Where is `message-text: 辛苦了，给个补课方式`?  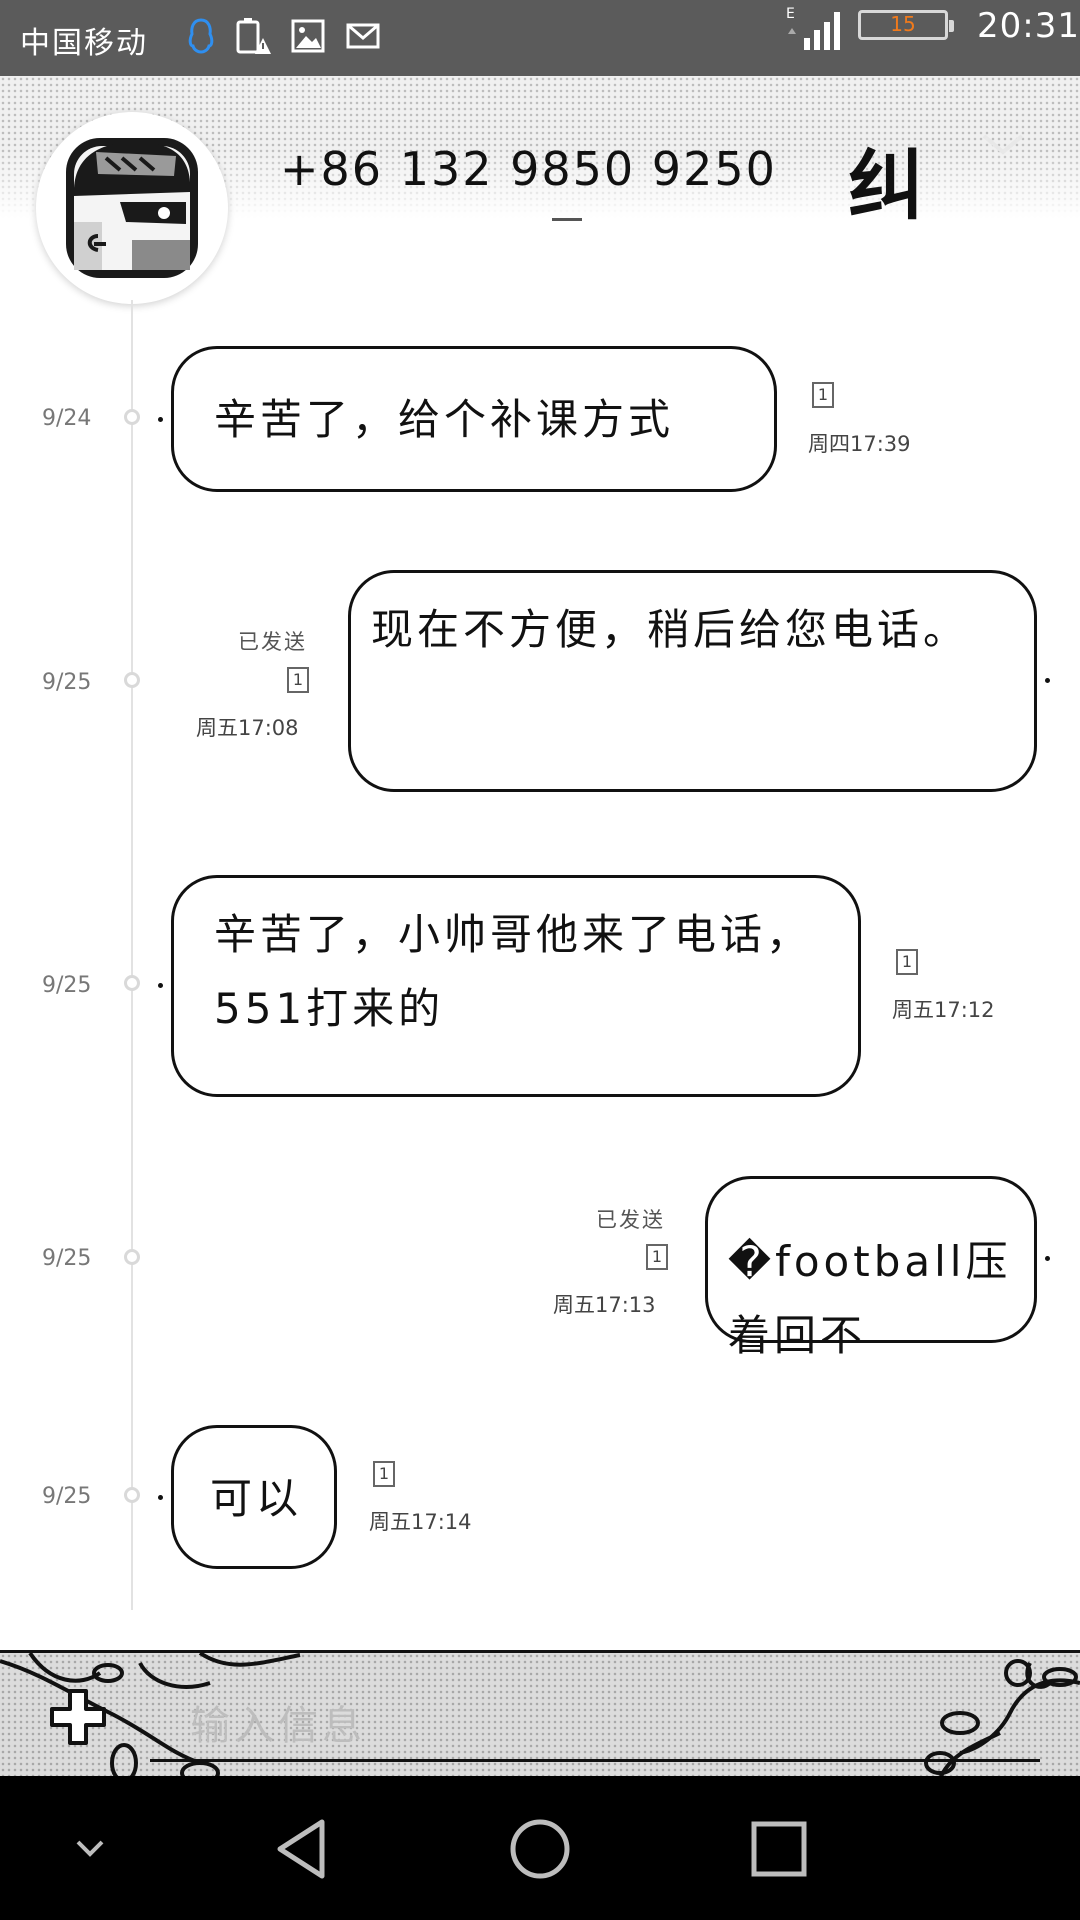 message-text: 辛苦了，给个补课方式 is located at coordinates (444, 419).